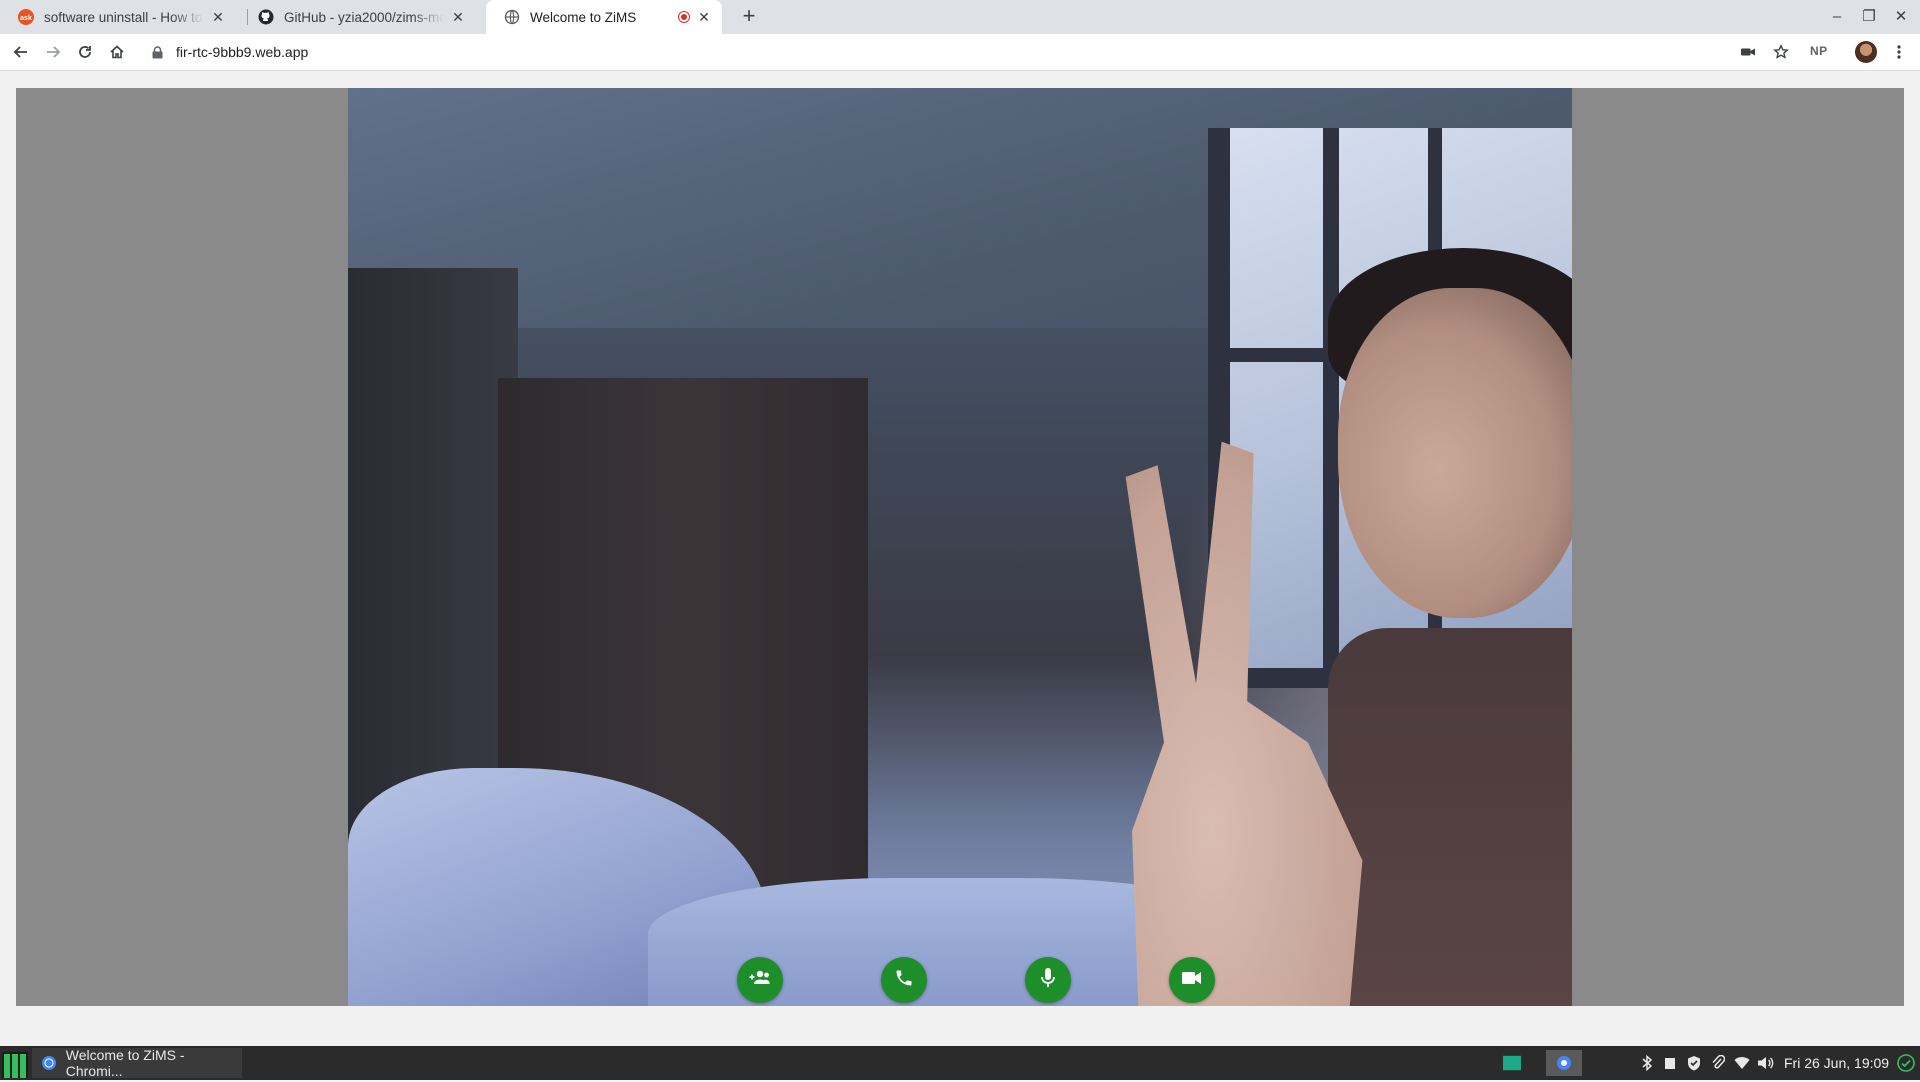  I want to click on chromium-icon, so click(49, 1063).